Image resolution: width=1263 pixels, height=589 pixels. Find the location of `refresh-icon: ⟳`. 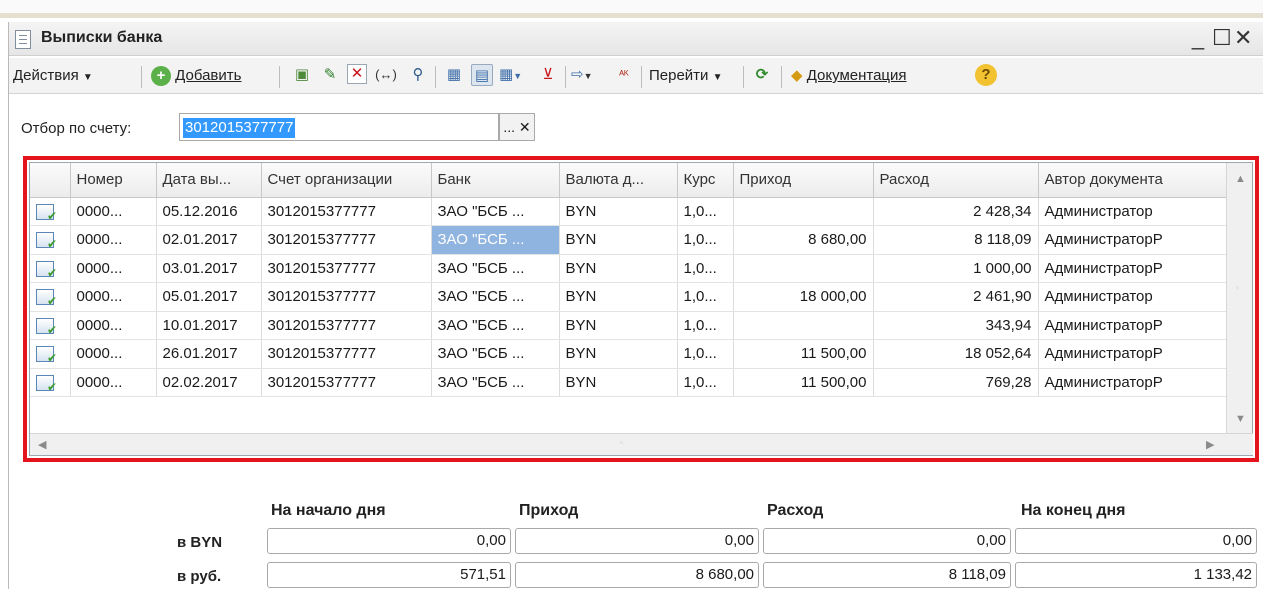

refresh-icon: ⟳ is located at coordinates (762, 75).